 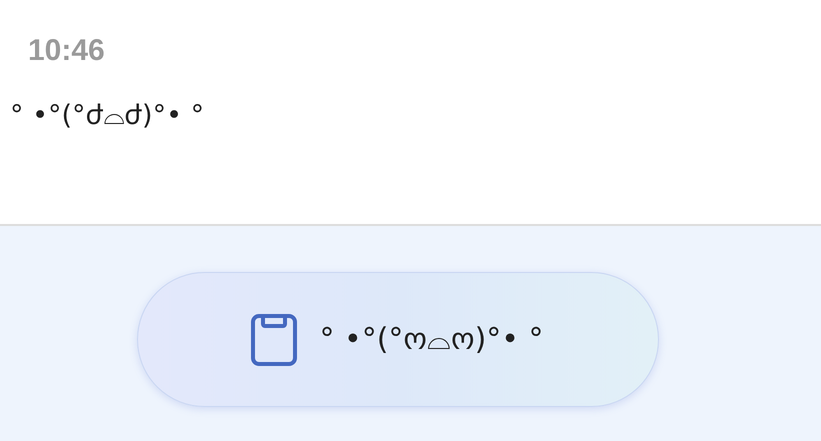 What do you see at coordinates (107, 115) in the screenshot?
I see `message-text: ° •°(°ժ⌓ժ)°• °` at bounding box center [107, 115].